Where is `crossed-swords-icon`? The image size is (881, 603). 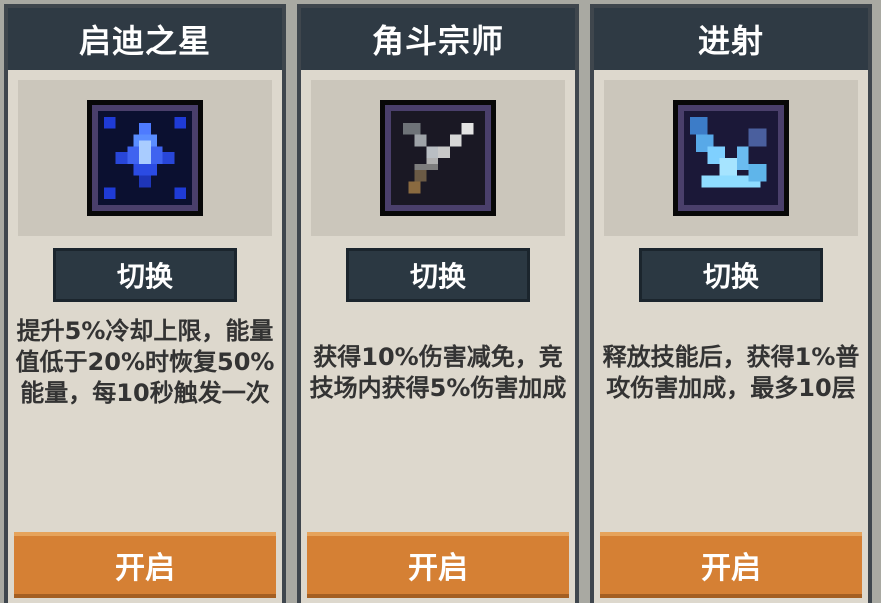
crossed-swords-icon is located at coordinates (438, 158).